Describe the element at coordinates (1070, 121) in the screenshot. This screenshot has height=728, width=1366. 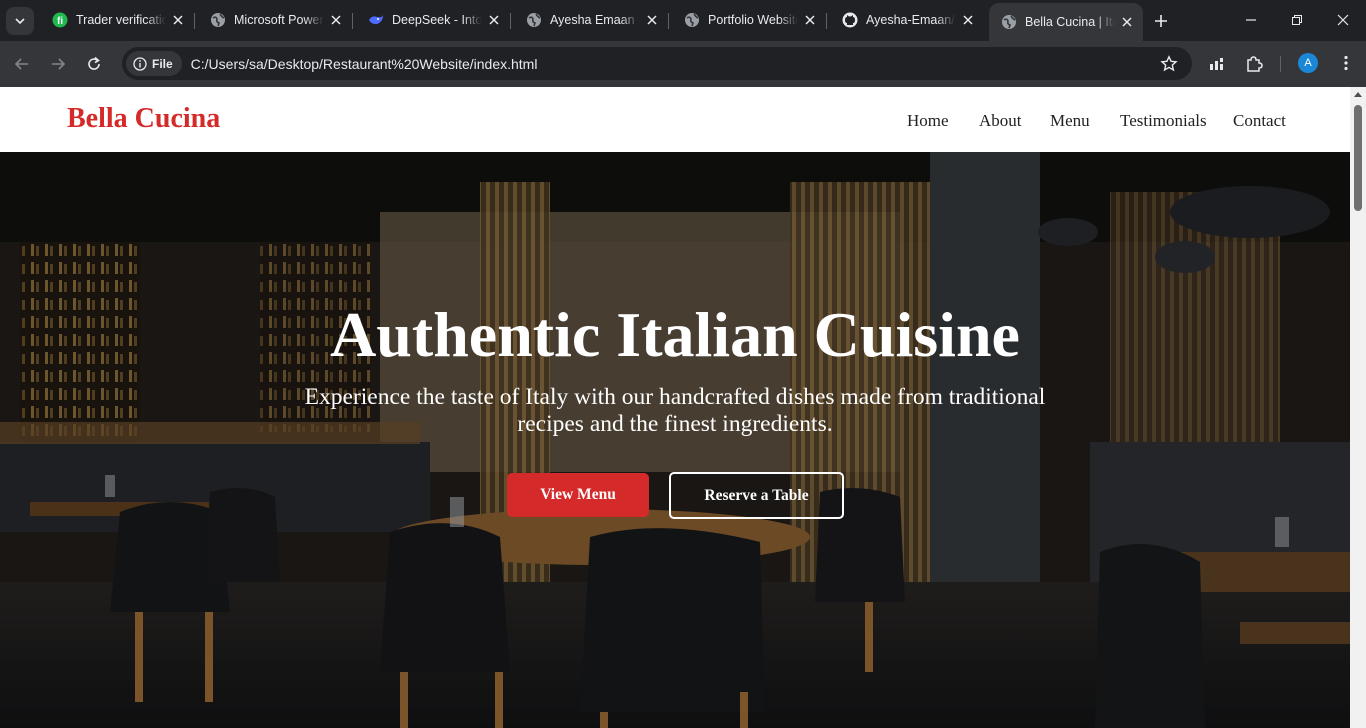
I see `nav-menu: Menu` at that location.